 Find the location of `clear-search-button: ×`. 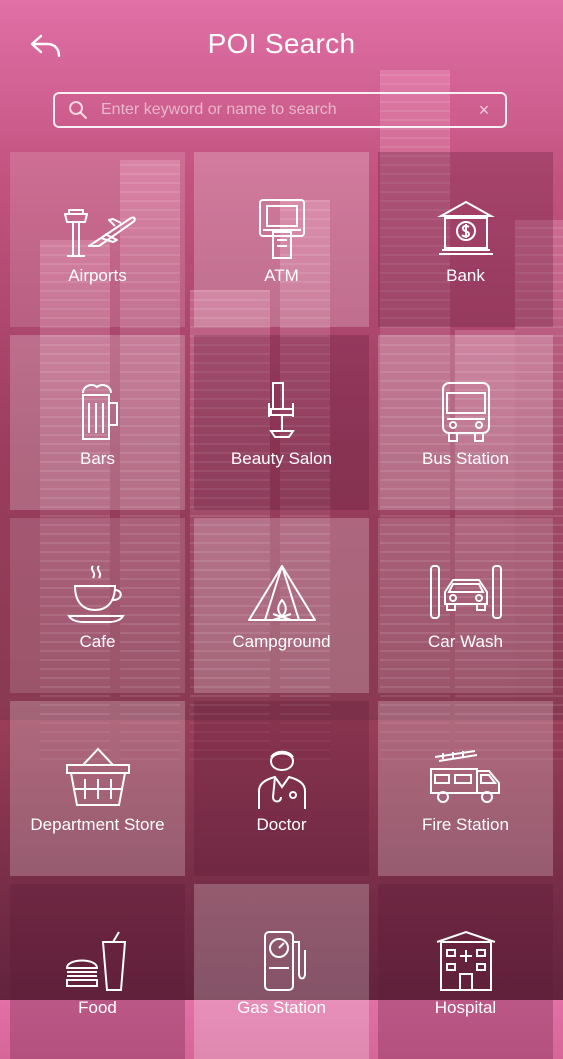

clear-search-button: × is located at coordinates (484, 110).